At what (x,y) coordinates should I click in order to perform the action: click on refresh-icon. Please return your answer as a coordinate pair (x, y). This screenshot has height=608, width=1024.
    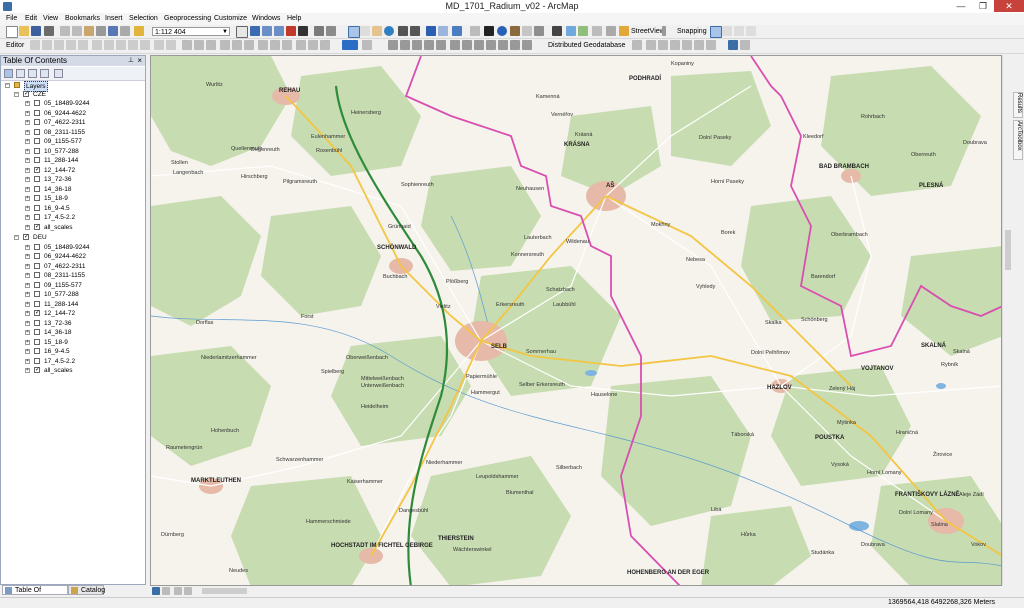
    Looking at the image, I should click on (178, 591).